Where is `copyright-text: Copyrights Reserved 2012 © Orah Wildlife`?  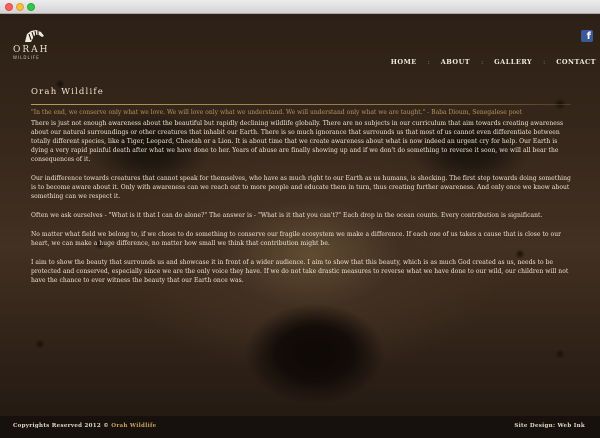
copyright-text: Copyrights Reserved 2012 © Orah Wildlife is located at coordinates (84, 426).